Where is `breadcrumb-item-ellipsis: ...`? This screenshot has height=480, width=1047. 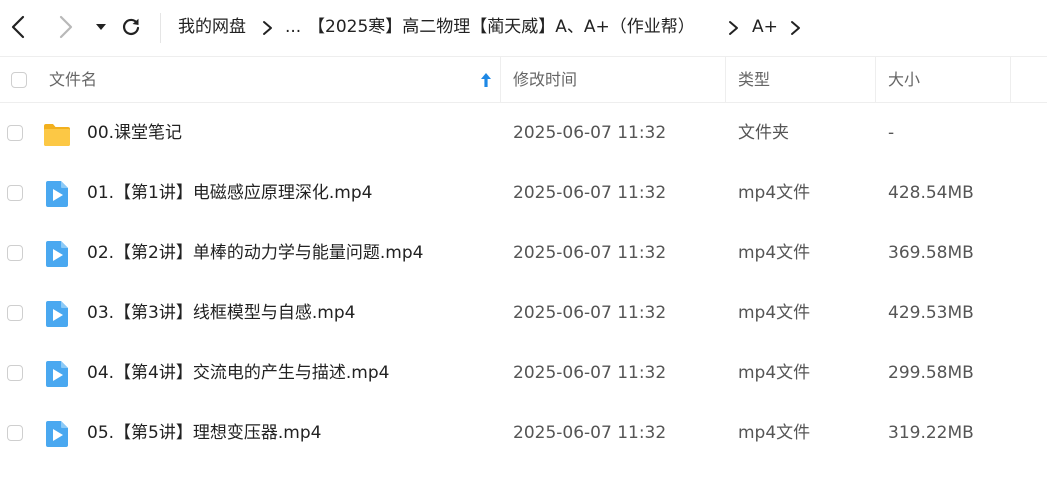
breadcrumb-item-ellipsis: ... is located at coordinates (293, 27).